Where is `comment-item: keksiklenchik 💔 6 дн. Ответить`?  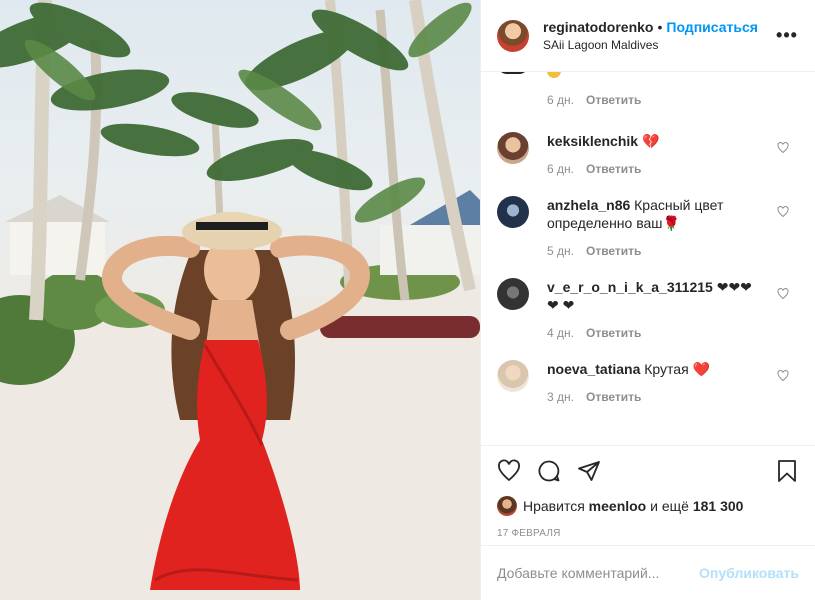 comment-item: keksiklenchik 💔 6 дн. Ответить is located at coordinates (648, 148).